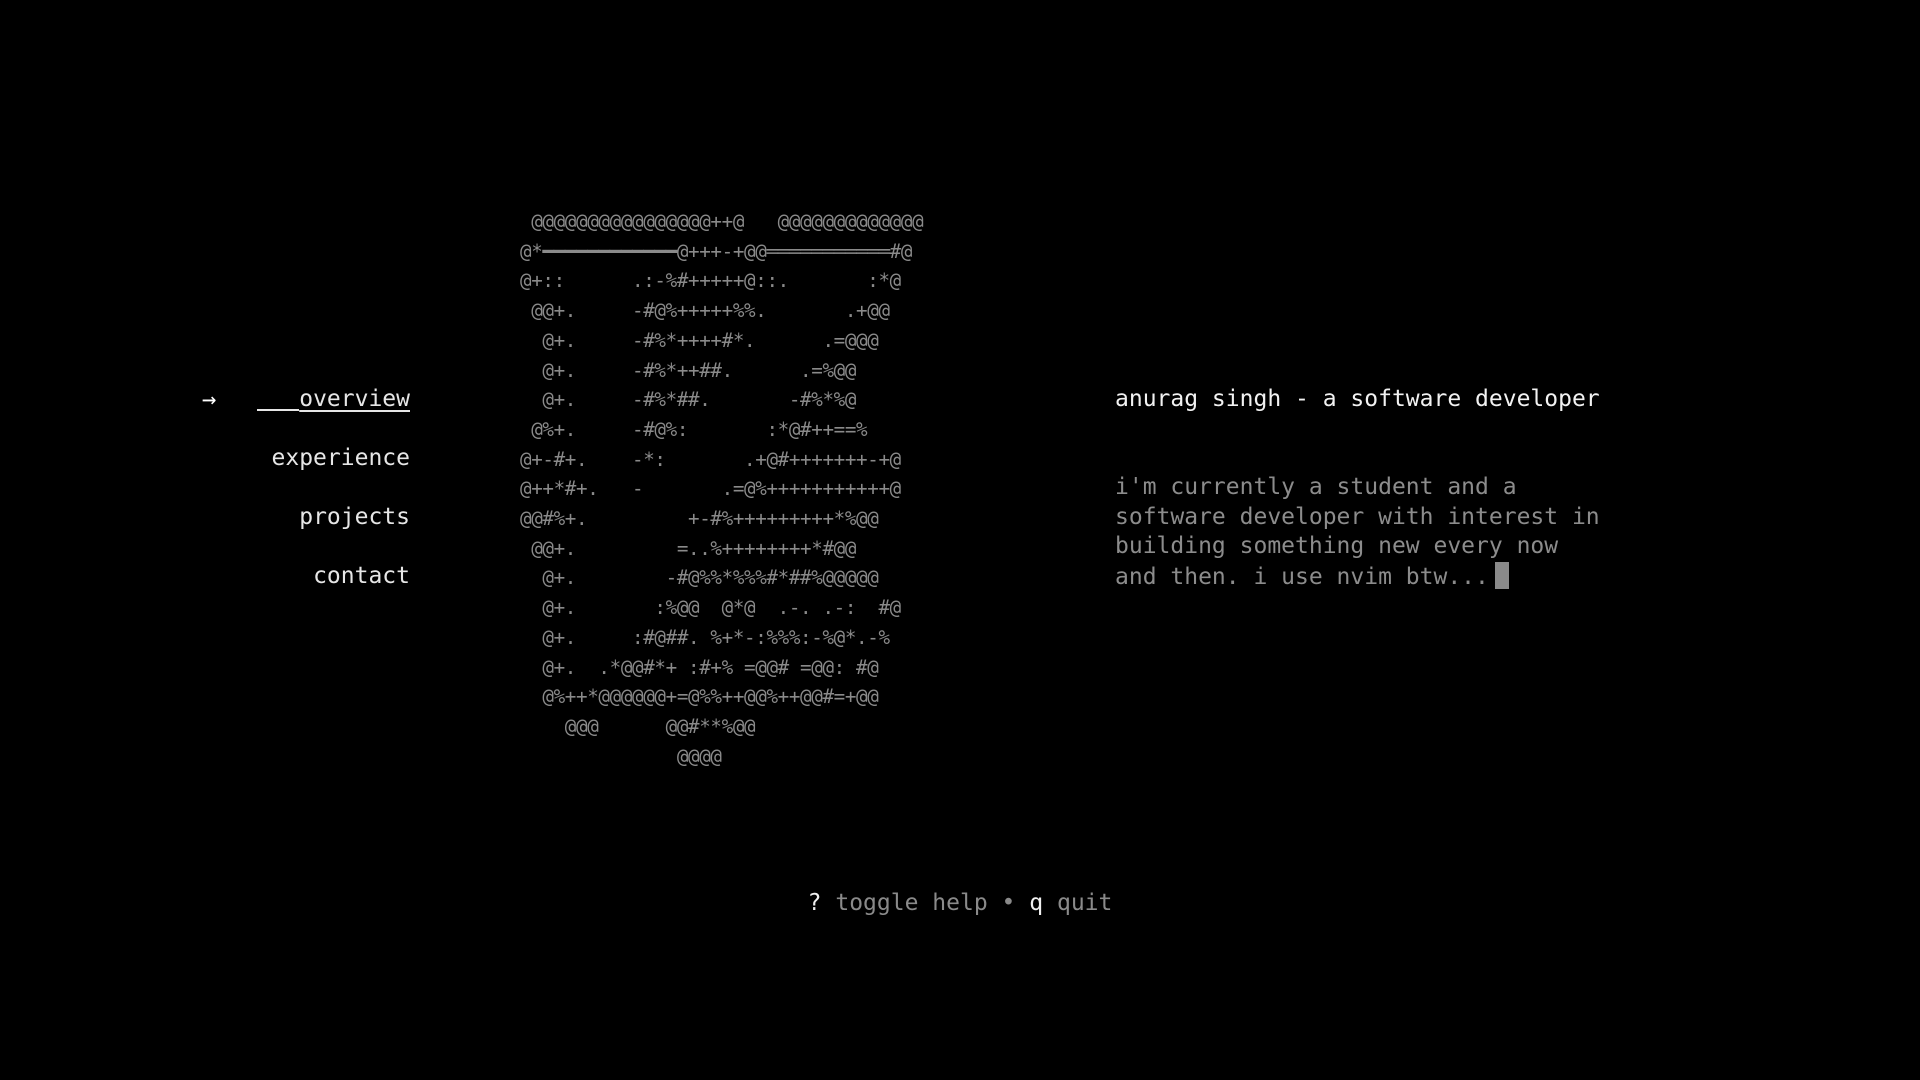 This screenshot has height=1080, width=1920. I want to click on selection-arrow-icon: →, so click(209, 399).